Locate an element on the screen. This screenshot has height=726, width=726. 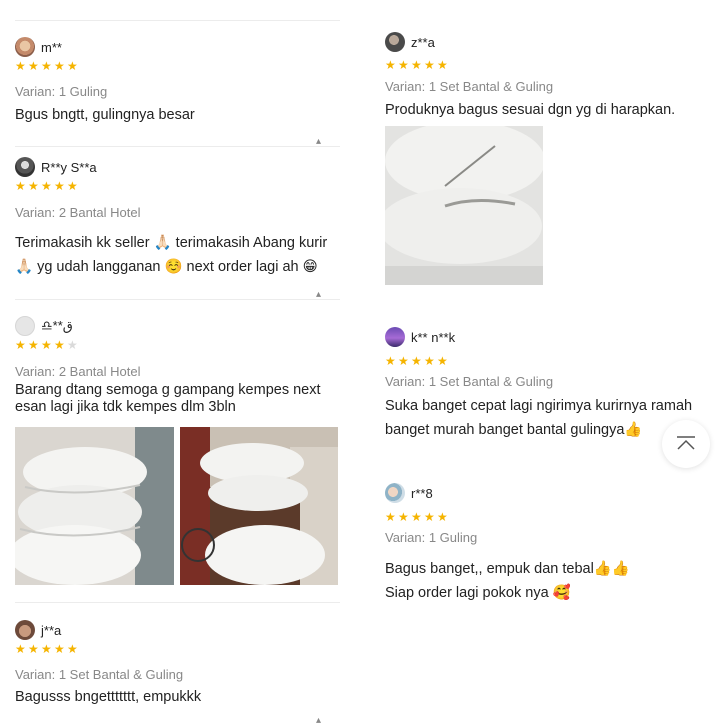
review-comment-line: Siap order lagi pokok nya 🥰 is located at coordinates (478, 593).